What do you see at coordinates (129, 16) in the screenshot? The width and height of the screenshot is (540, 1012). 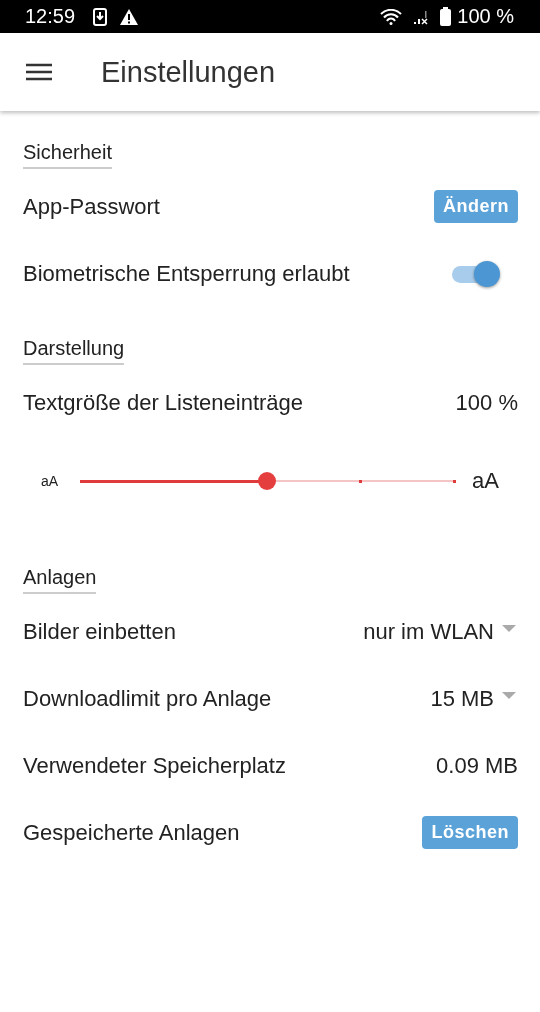 I see `warning-icon` at bounding box center [129, 16].